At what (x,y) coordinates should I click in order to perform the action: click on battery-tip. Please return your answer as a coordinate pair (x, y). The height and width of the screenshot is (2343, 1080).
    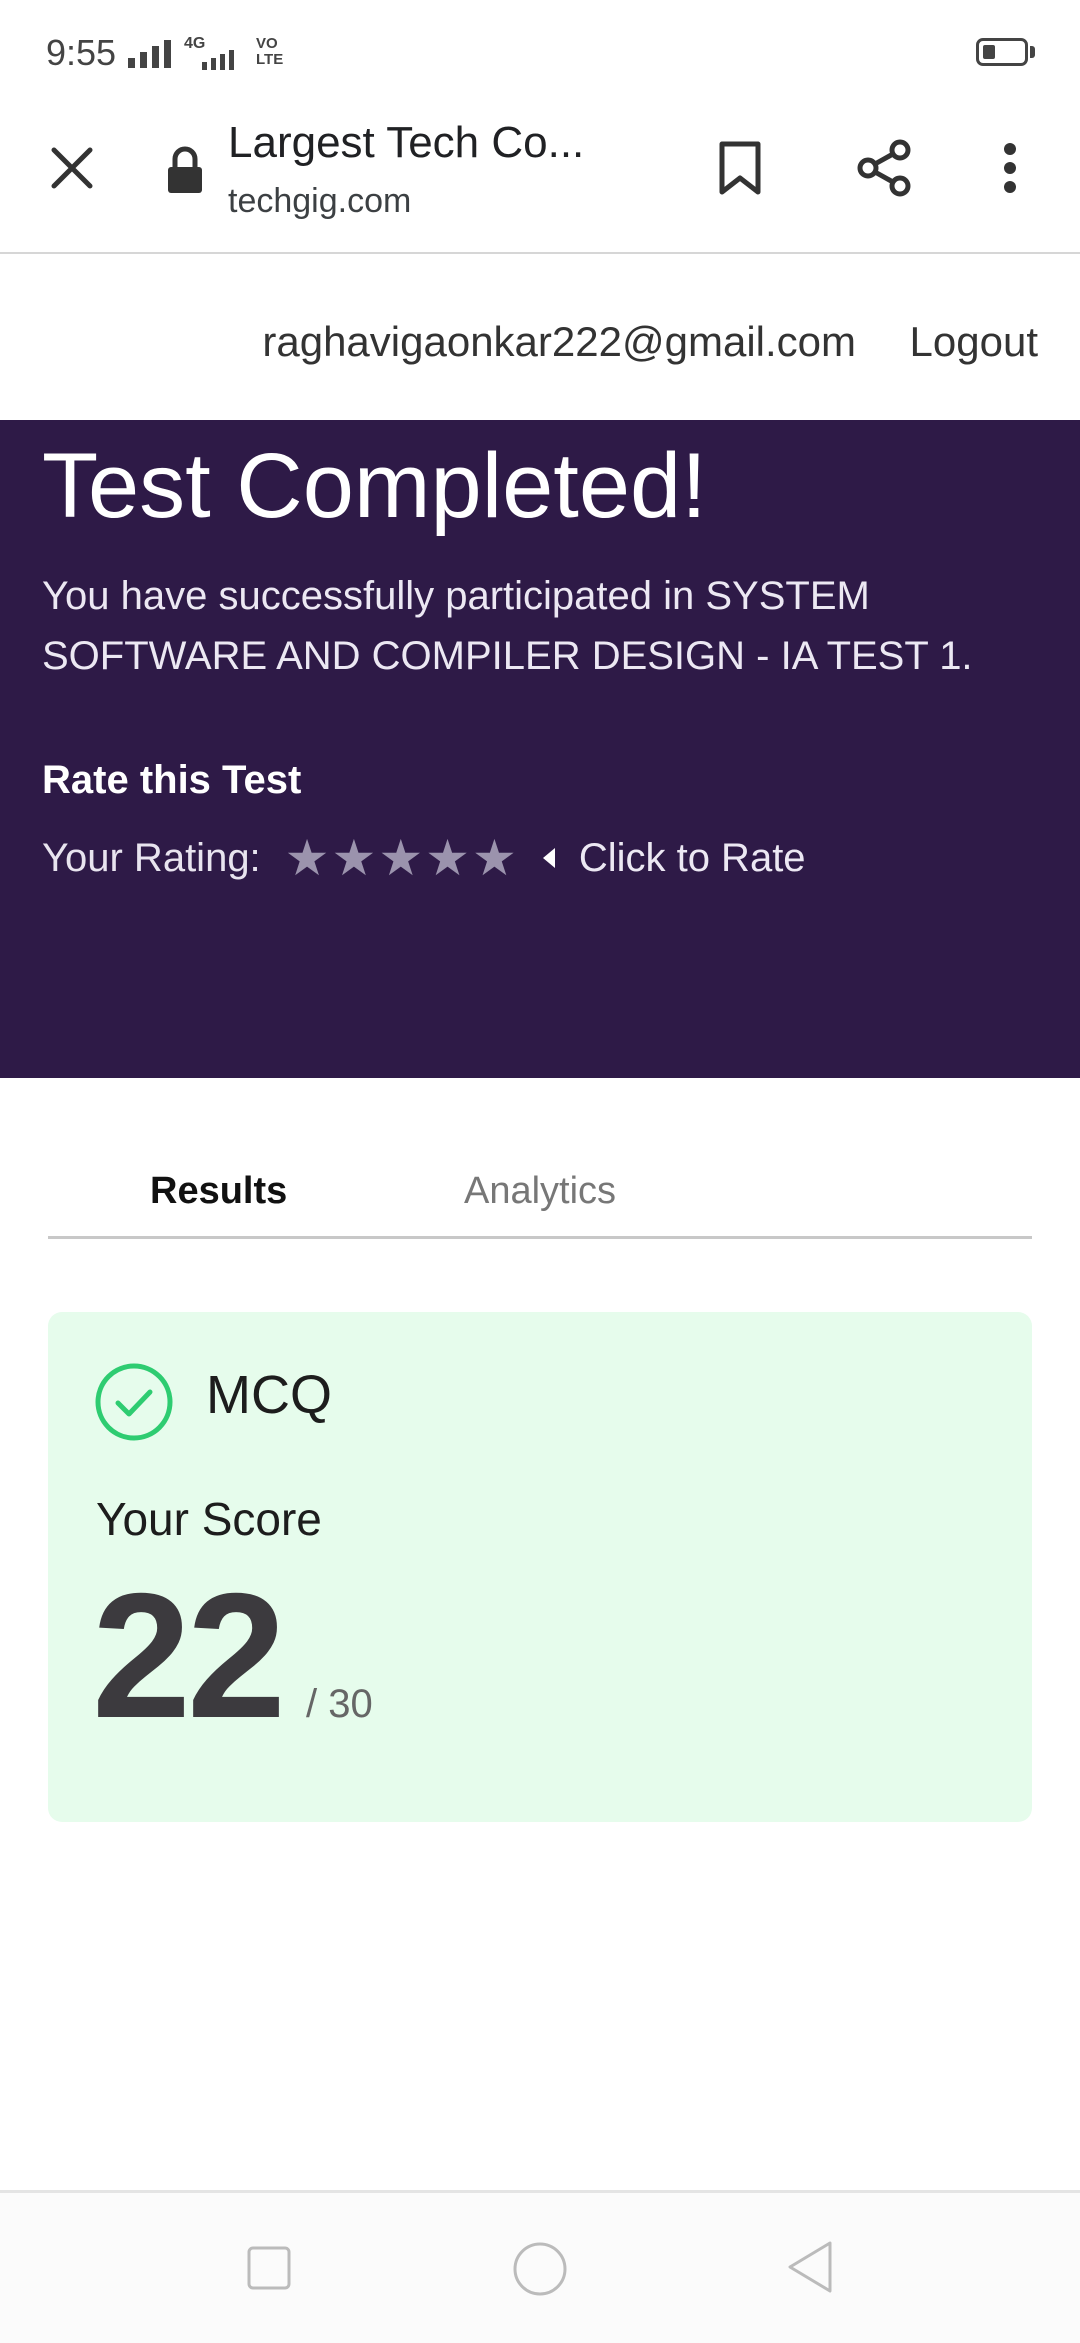
    Looking at the image, I should click on (1032, 52).